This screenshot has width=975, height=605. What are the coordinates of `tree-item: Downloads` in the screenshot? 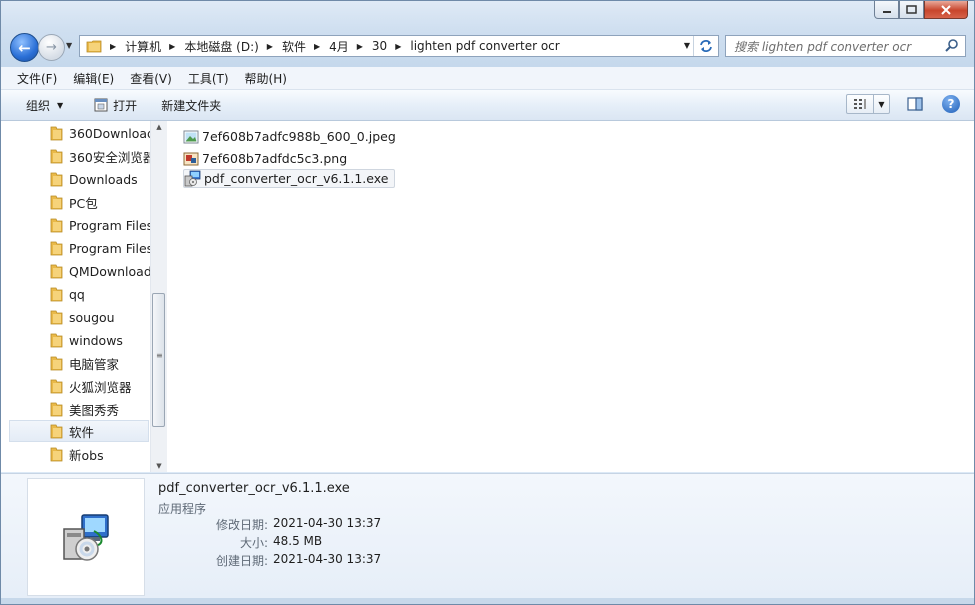 It's located at (79, 179).